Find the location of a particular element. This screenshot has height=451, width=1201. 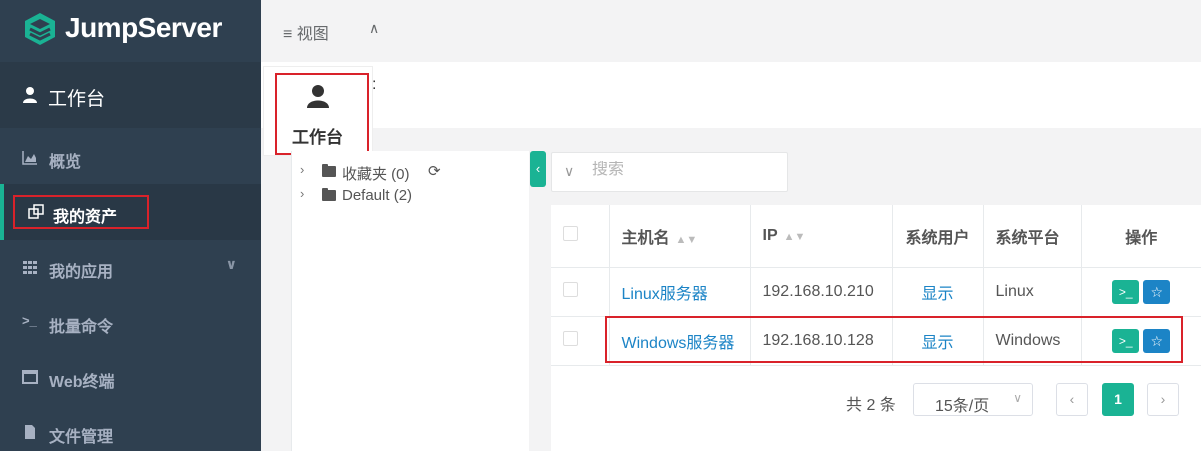

column-header-actions: 操作 is located at coordinates (1141, 236).